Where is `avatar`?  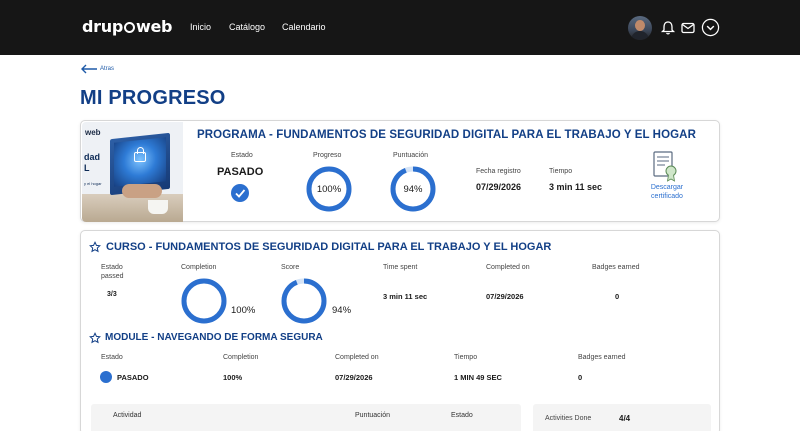
avatar is located at coordinates (640, 28).